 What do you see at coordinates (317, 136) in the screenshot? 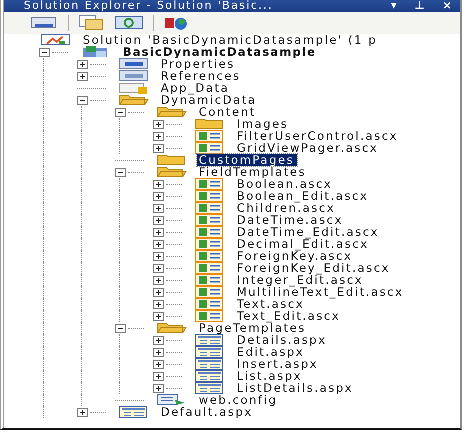
I see `tree-item: FilterUserControl.ascx` at bounding box center [317, 136].